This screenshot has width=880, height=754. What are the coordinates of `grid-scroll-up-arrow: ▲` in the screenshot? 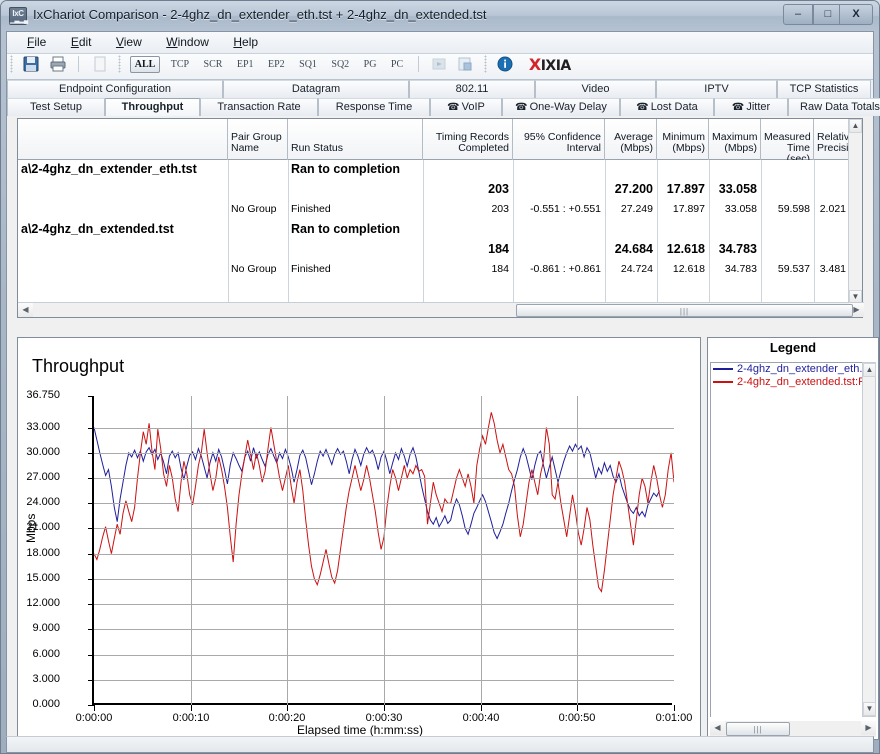 It's located at (855, 126).